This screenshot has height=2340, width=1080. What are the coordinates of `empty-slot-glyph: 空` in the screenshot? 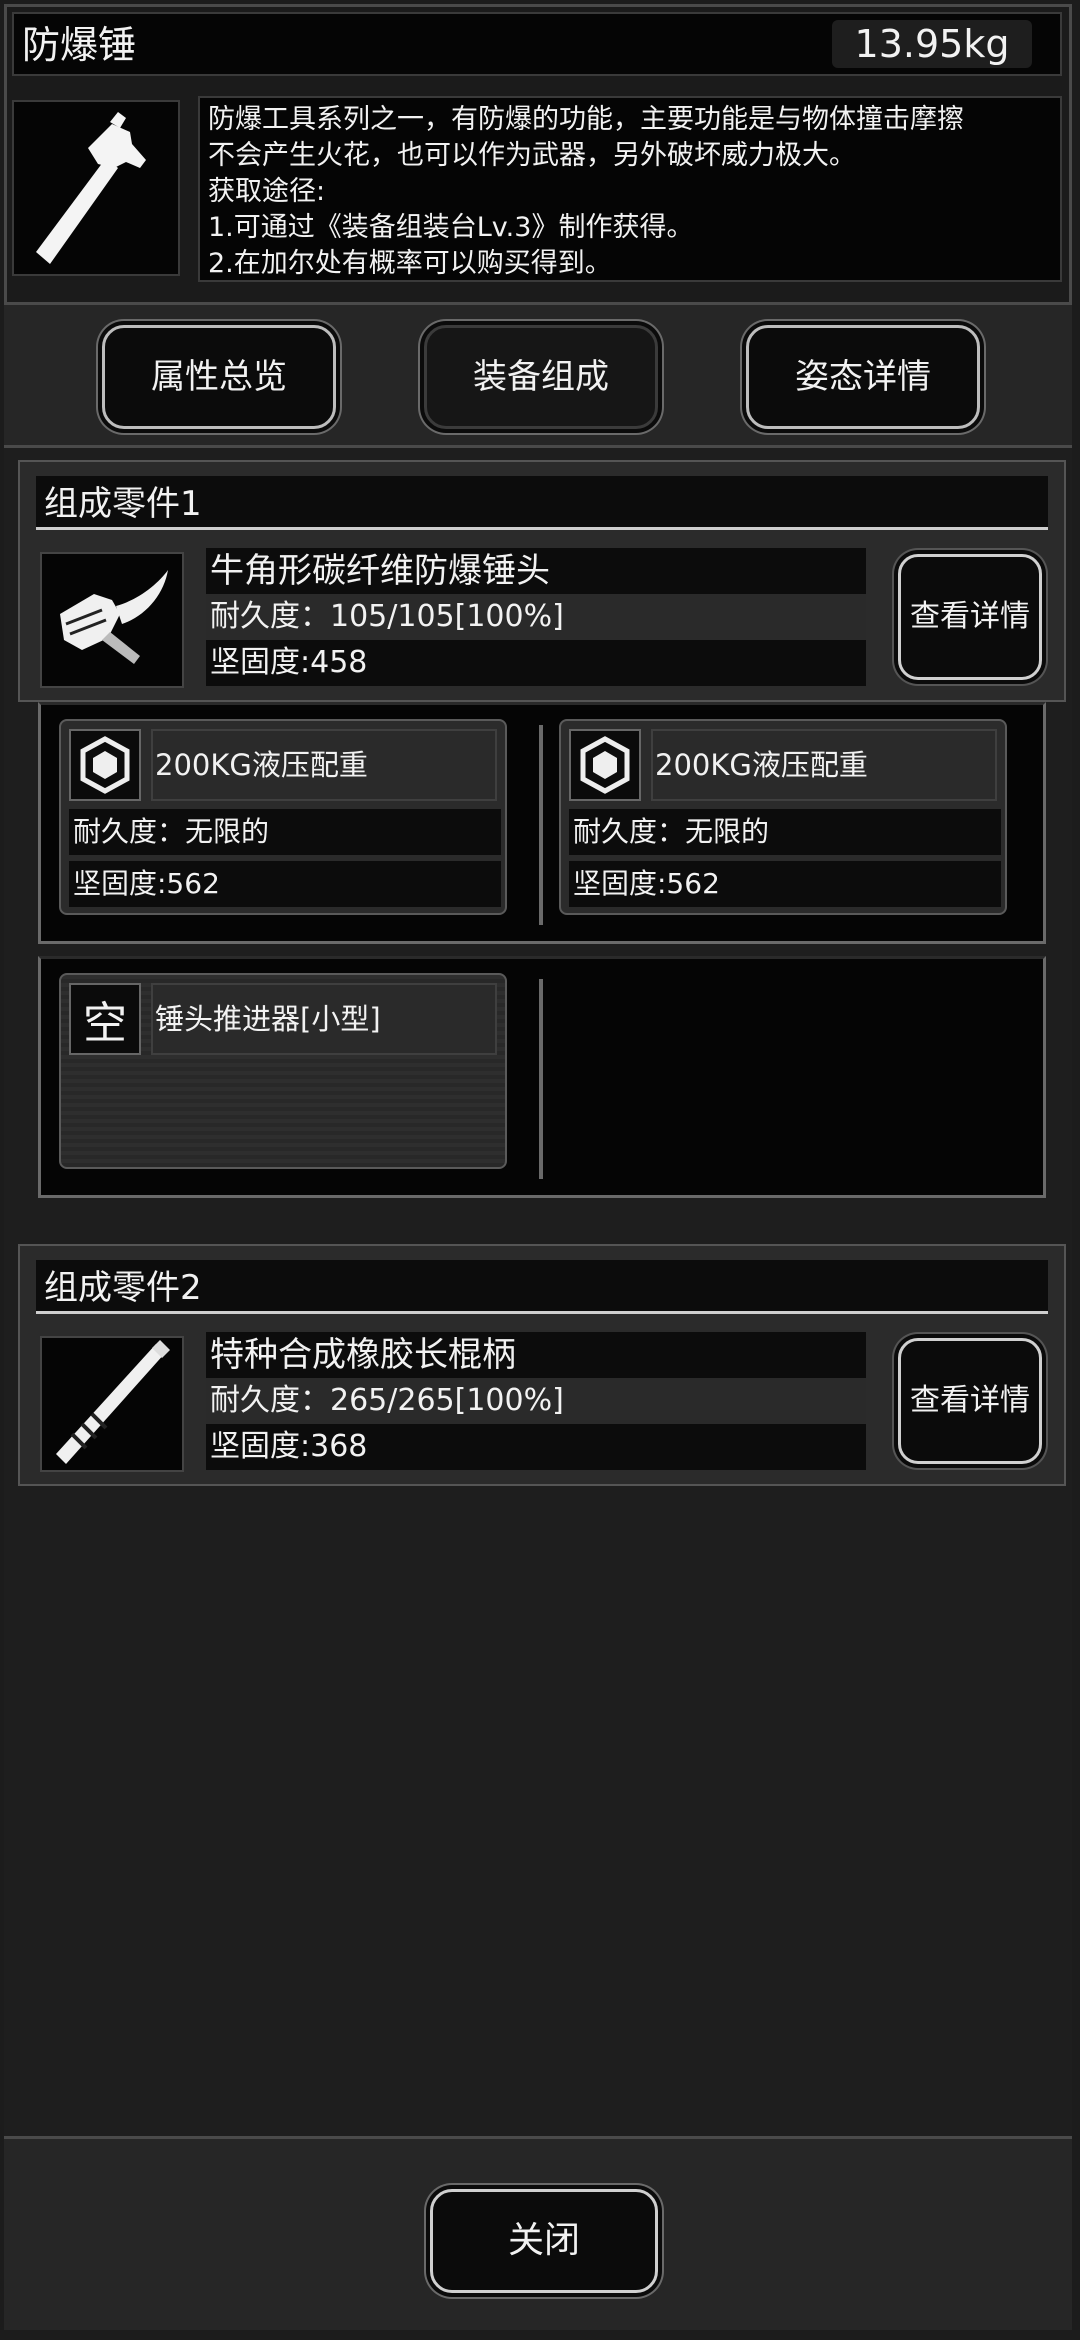 It's located at (105, 1023).